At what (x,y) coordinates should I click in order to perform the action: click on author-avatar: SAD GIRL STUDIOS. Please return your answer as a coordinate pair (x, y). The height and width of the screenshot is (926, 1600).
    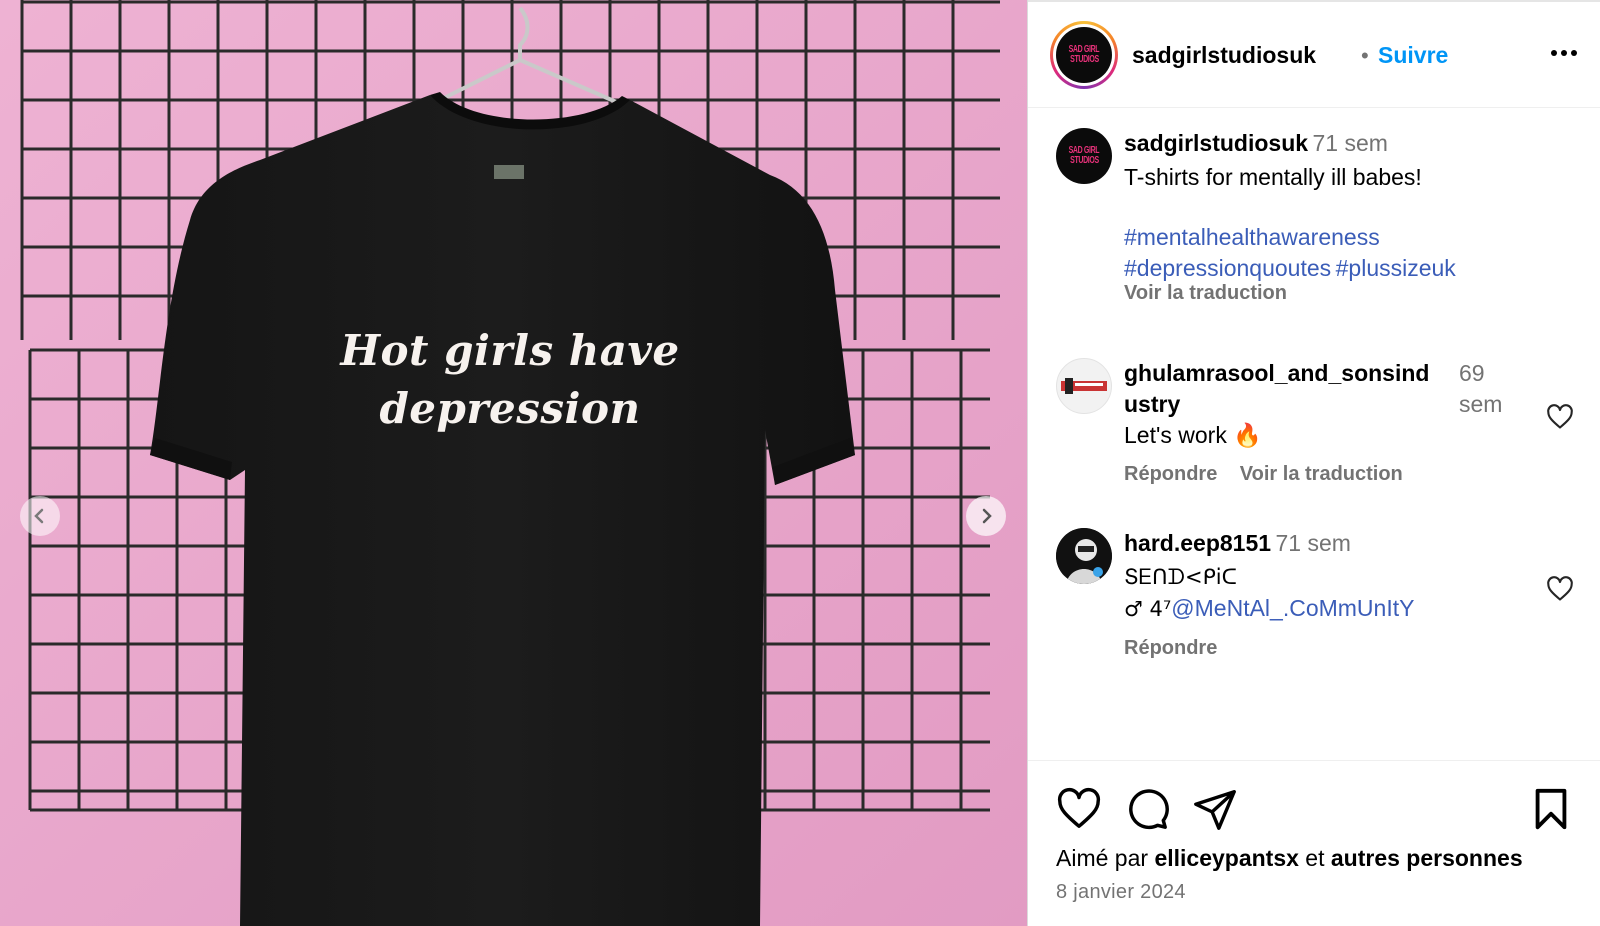
    Looking at the image, I should click on (1084, 55).